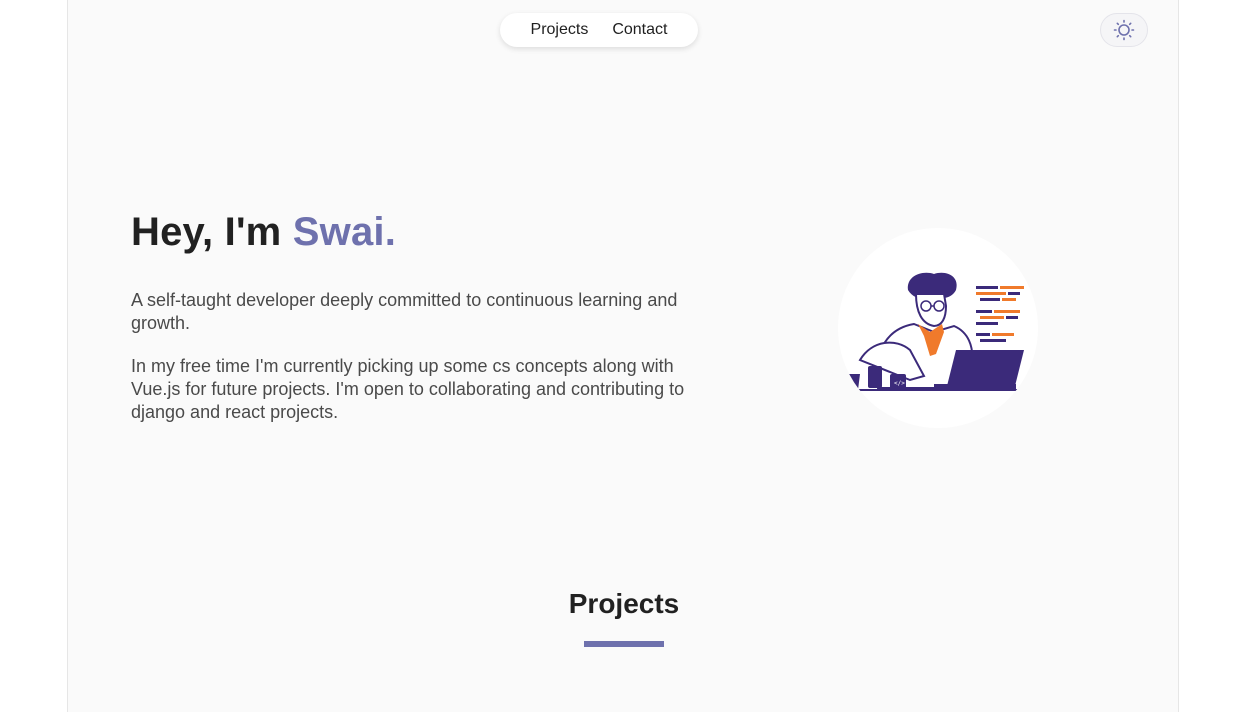  Describe the element at coordinates (1000, 314) in the screenshot. I see `code-lines-graphic` at that location.